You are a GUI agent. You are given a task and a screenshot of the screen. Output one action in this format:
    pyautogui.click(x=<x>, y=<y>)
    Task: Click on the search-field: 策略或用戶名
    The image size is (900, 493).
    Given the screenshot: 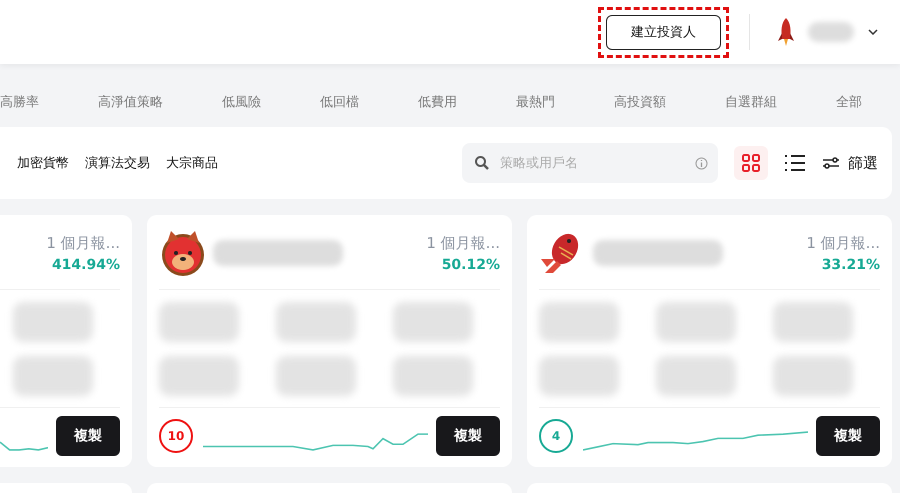 What is the action you would take?
    pyautogui.click(x=590, y=163)
    